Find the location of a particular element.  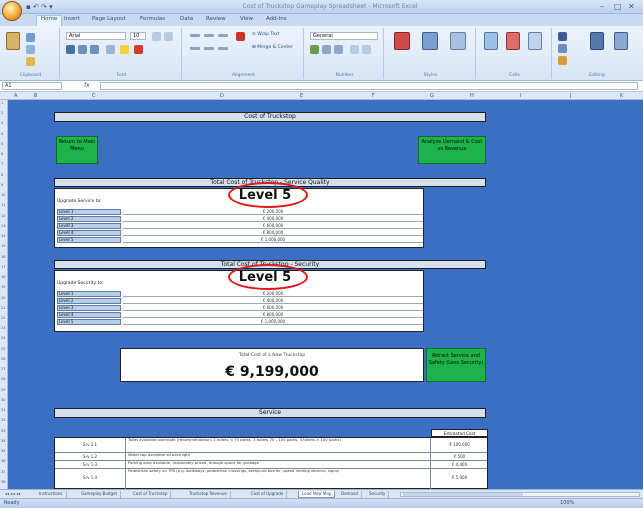

row-header: 25 is located at coordinates (3, 349).